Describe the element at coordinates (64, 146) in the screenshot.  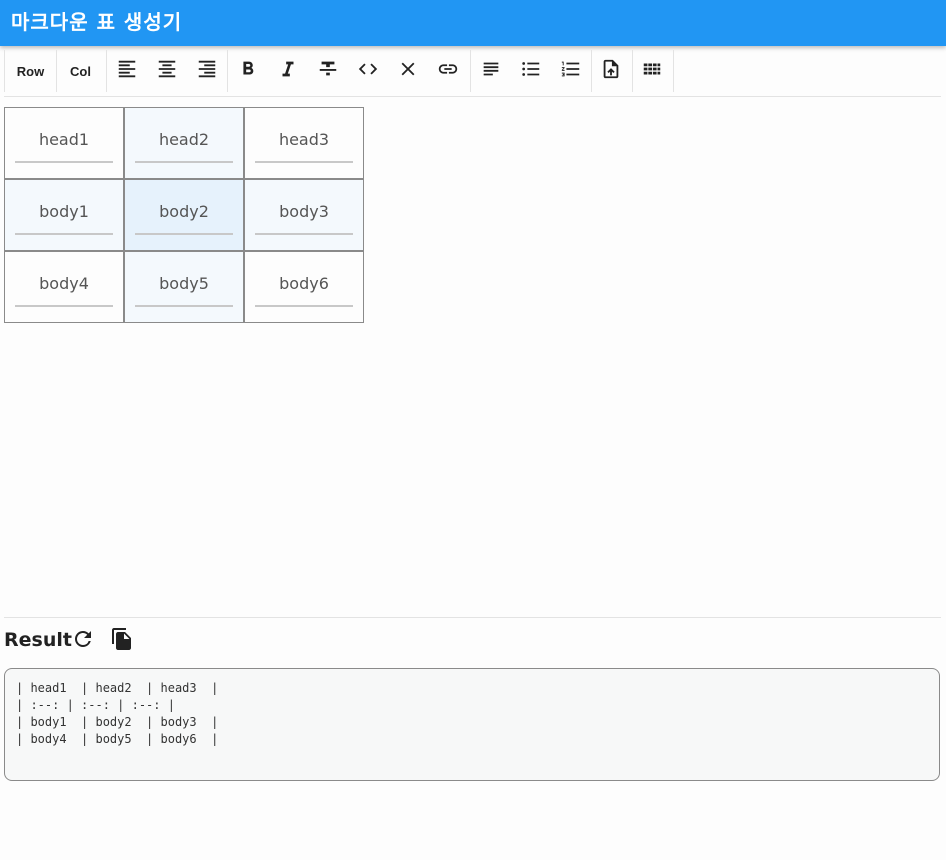
I see `cell-input: head1` at that location.